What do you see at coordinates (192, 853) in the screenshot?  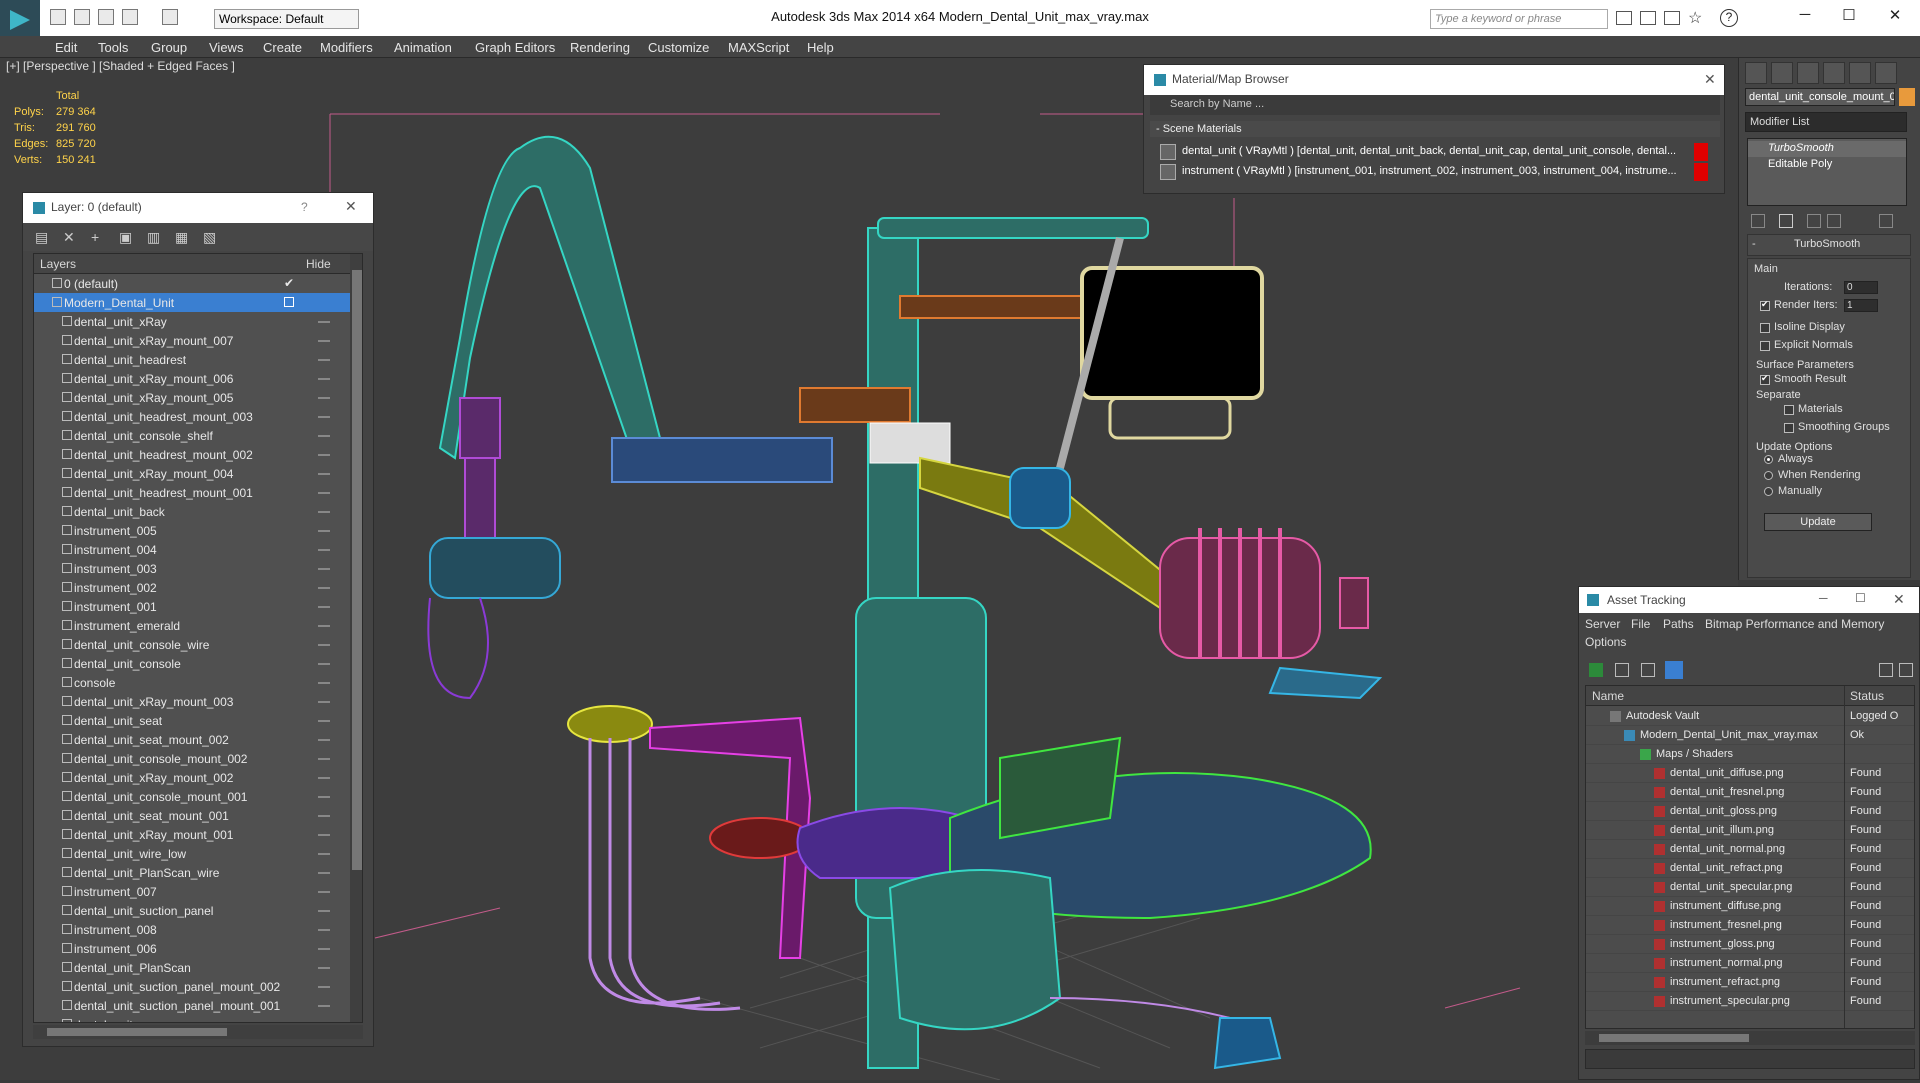 I see `layer-object-row: dental_unit_wire_low` at bounding box center [192, 853].